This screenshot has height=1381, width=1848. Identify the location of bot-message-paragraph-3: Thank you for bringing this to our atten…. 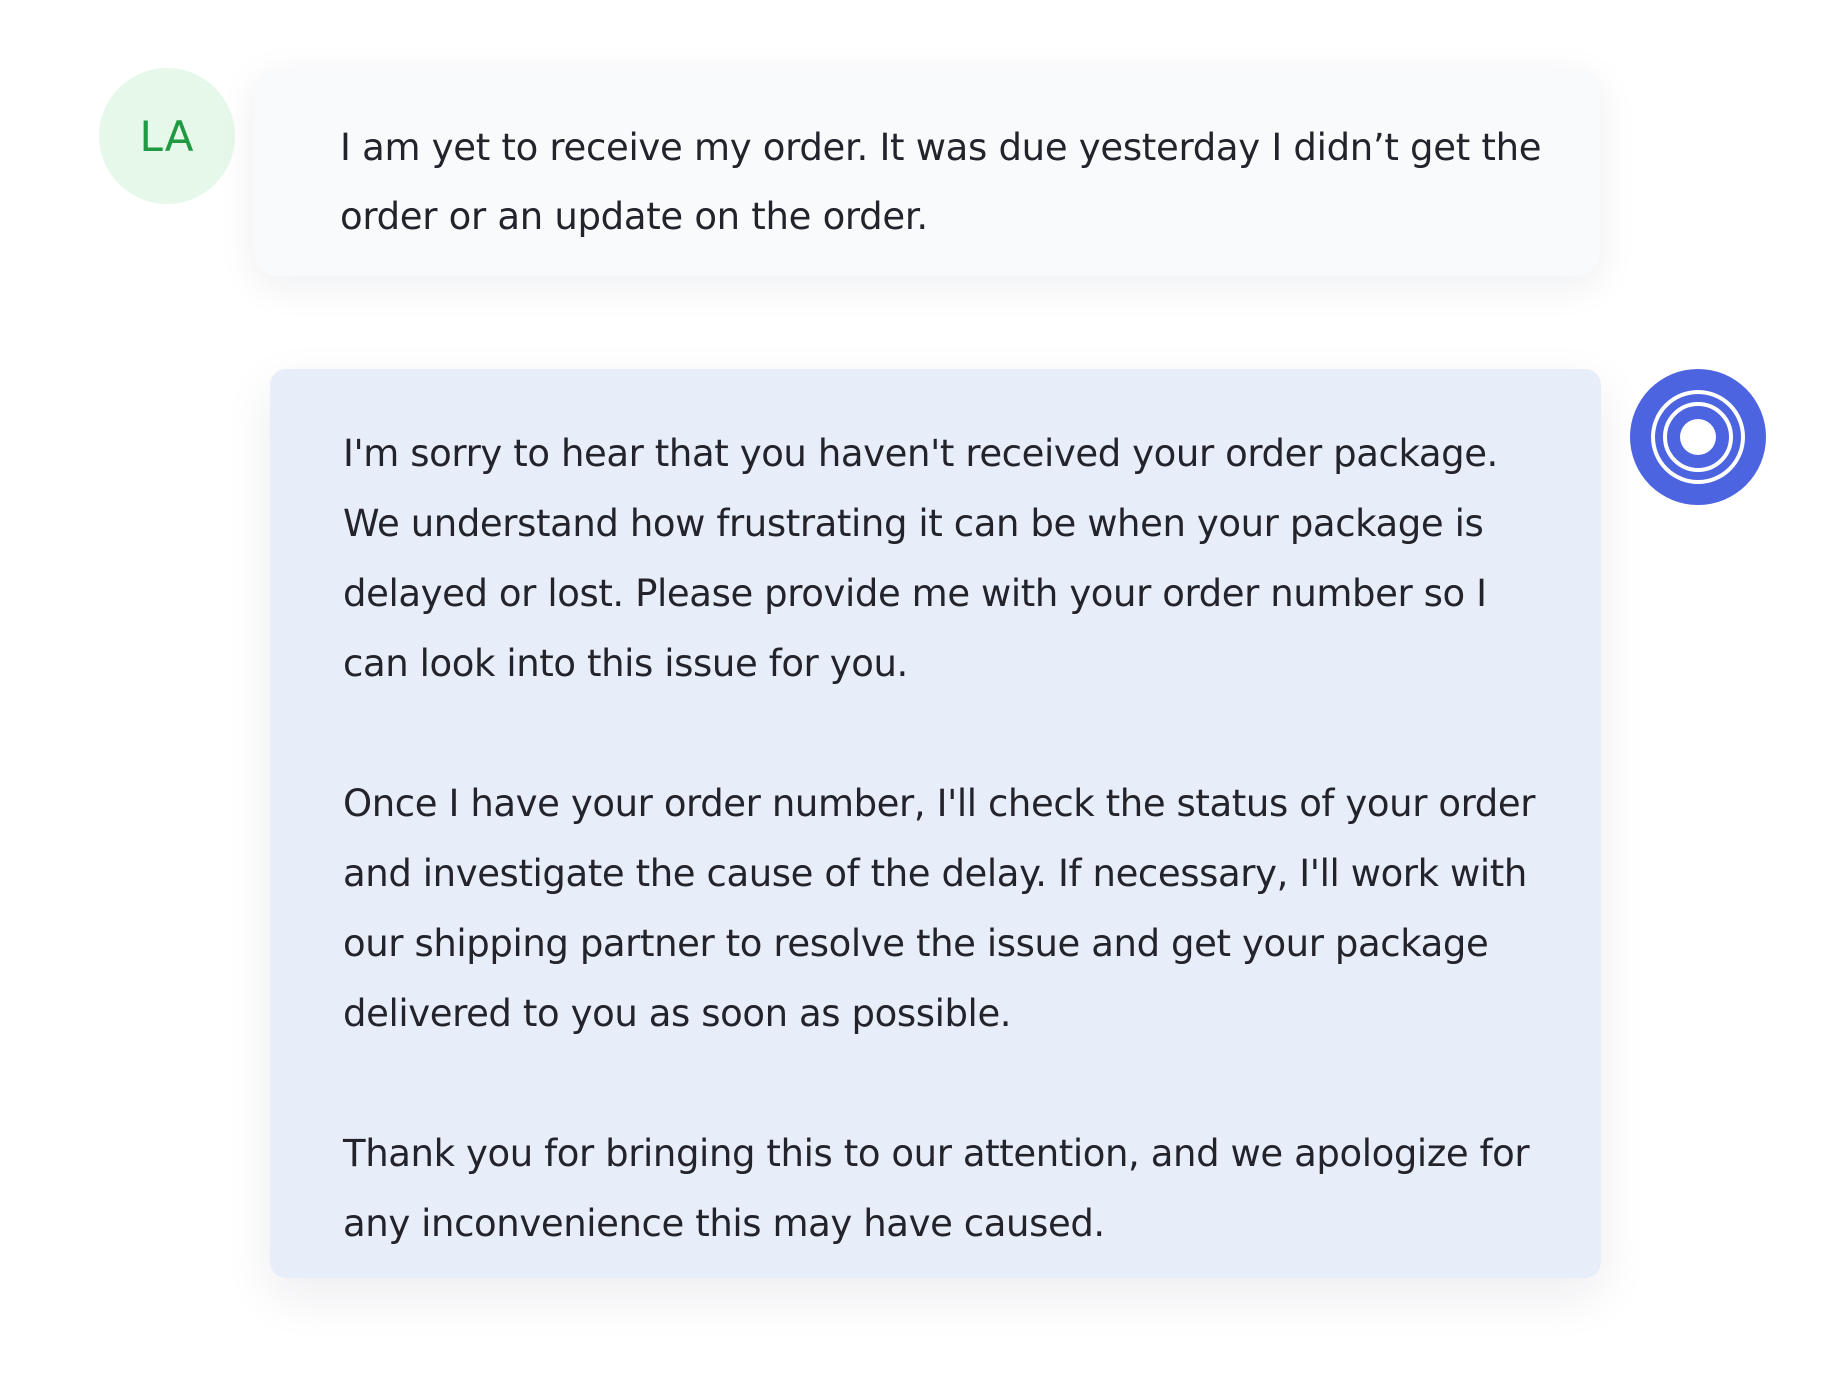
(936, 1188).